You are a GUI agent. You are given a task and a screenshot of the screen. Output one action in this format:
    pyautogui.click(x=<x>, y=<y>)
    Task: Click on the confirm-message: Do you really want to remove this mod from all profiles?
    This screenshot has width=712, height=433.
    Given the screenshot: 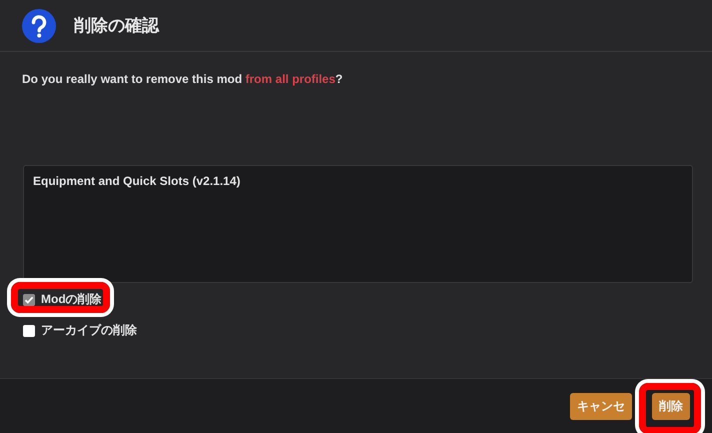 What is the action you would take?
    pyautogui.click(x=183, y=79)
    